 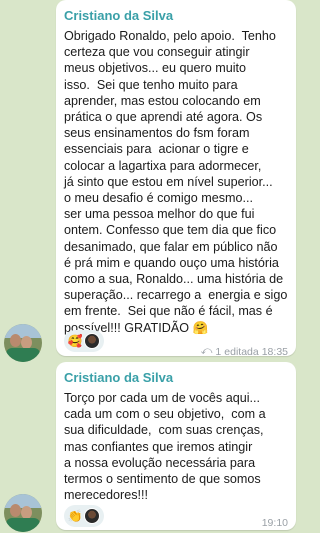 I want to click on reactions-bar: 🥰, so click(x=84, y=341).